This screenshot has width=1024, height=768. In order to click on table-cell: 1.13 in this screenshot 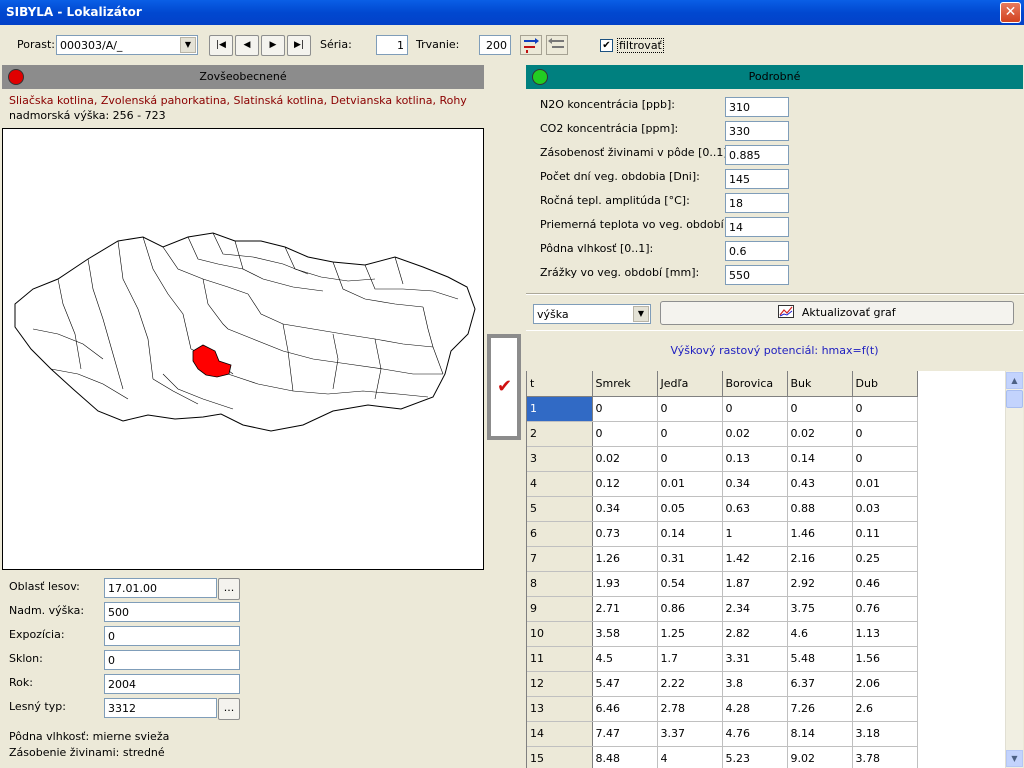, I will do `click(885, 634)`.